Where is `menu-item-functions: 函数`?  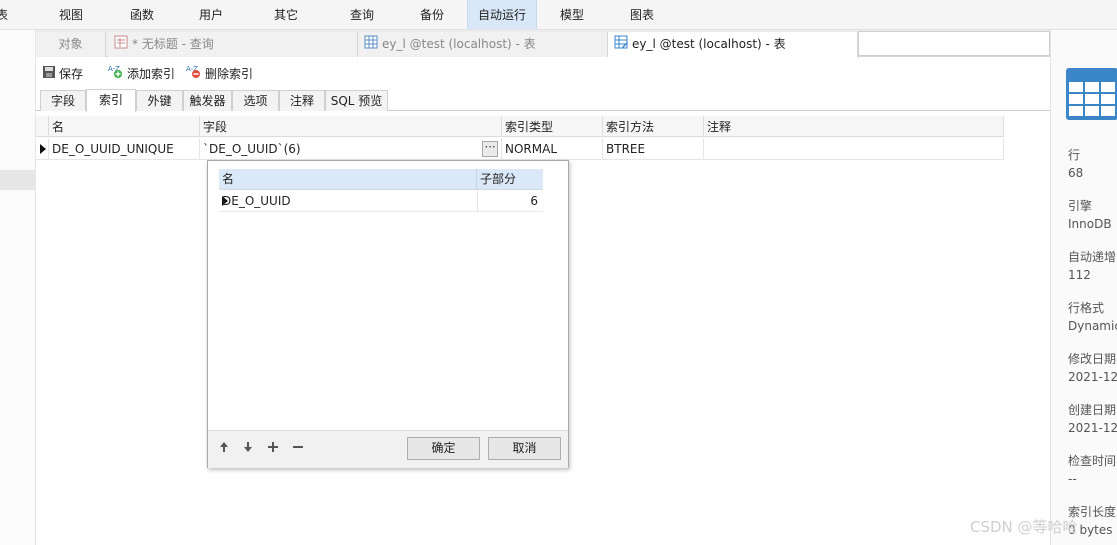
menu-item-functions: 函数 is located at coordinates (142, 14).